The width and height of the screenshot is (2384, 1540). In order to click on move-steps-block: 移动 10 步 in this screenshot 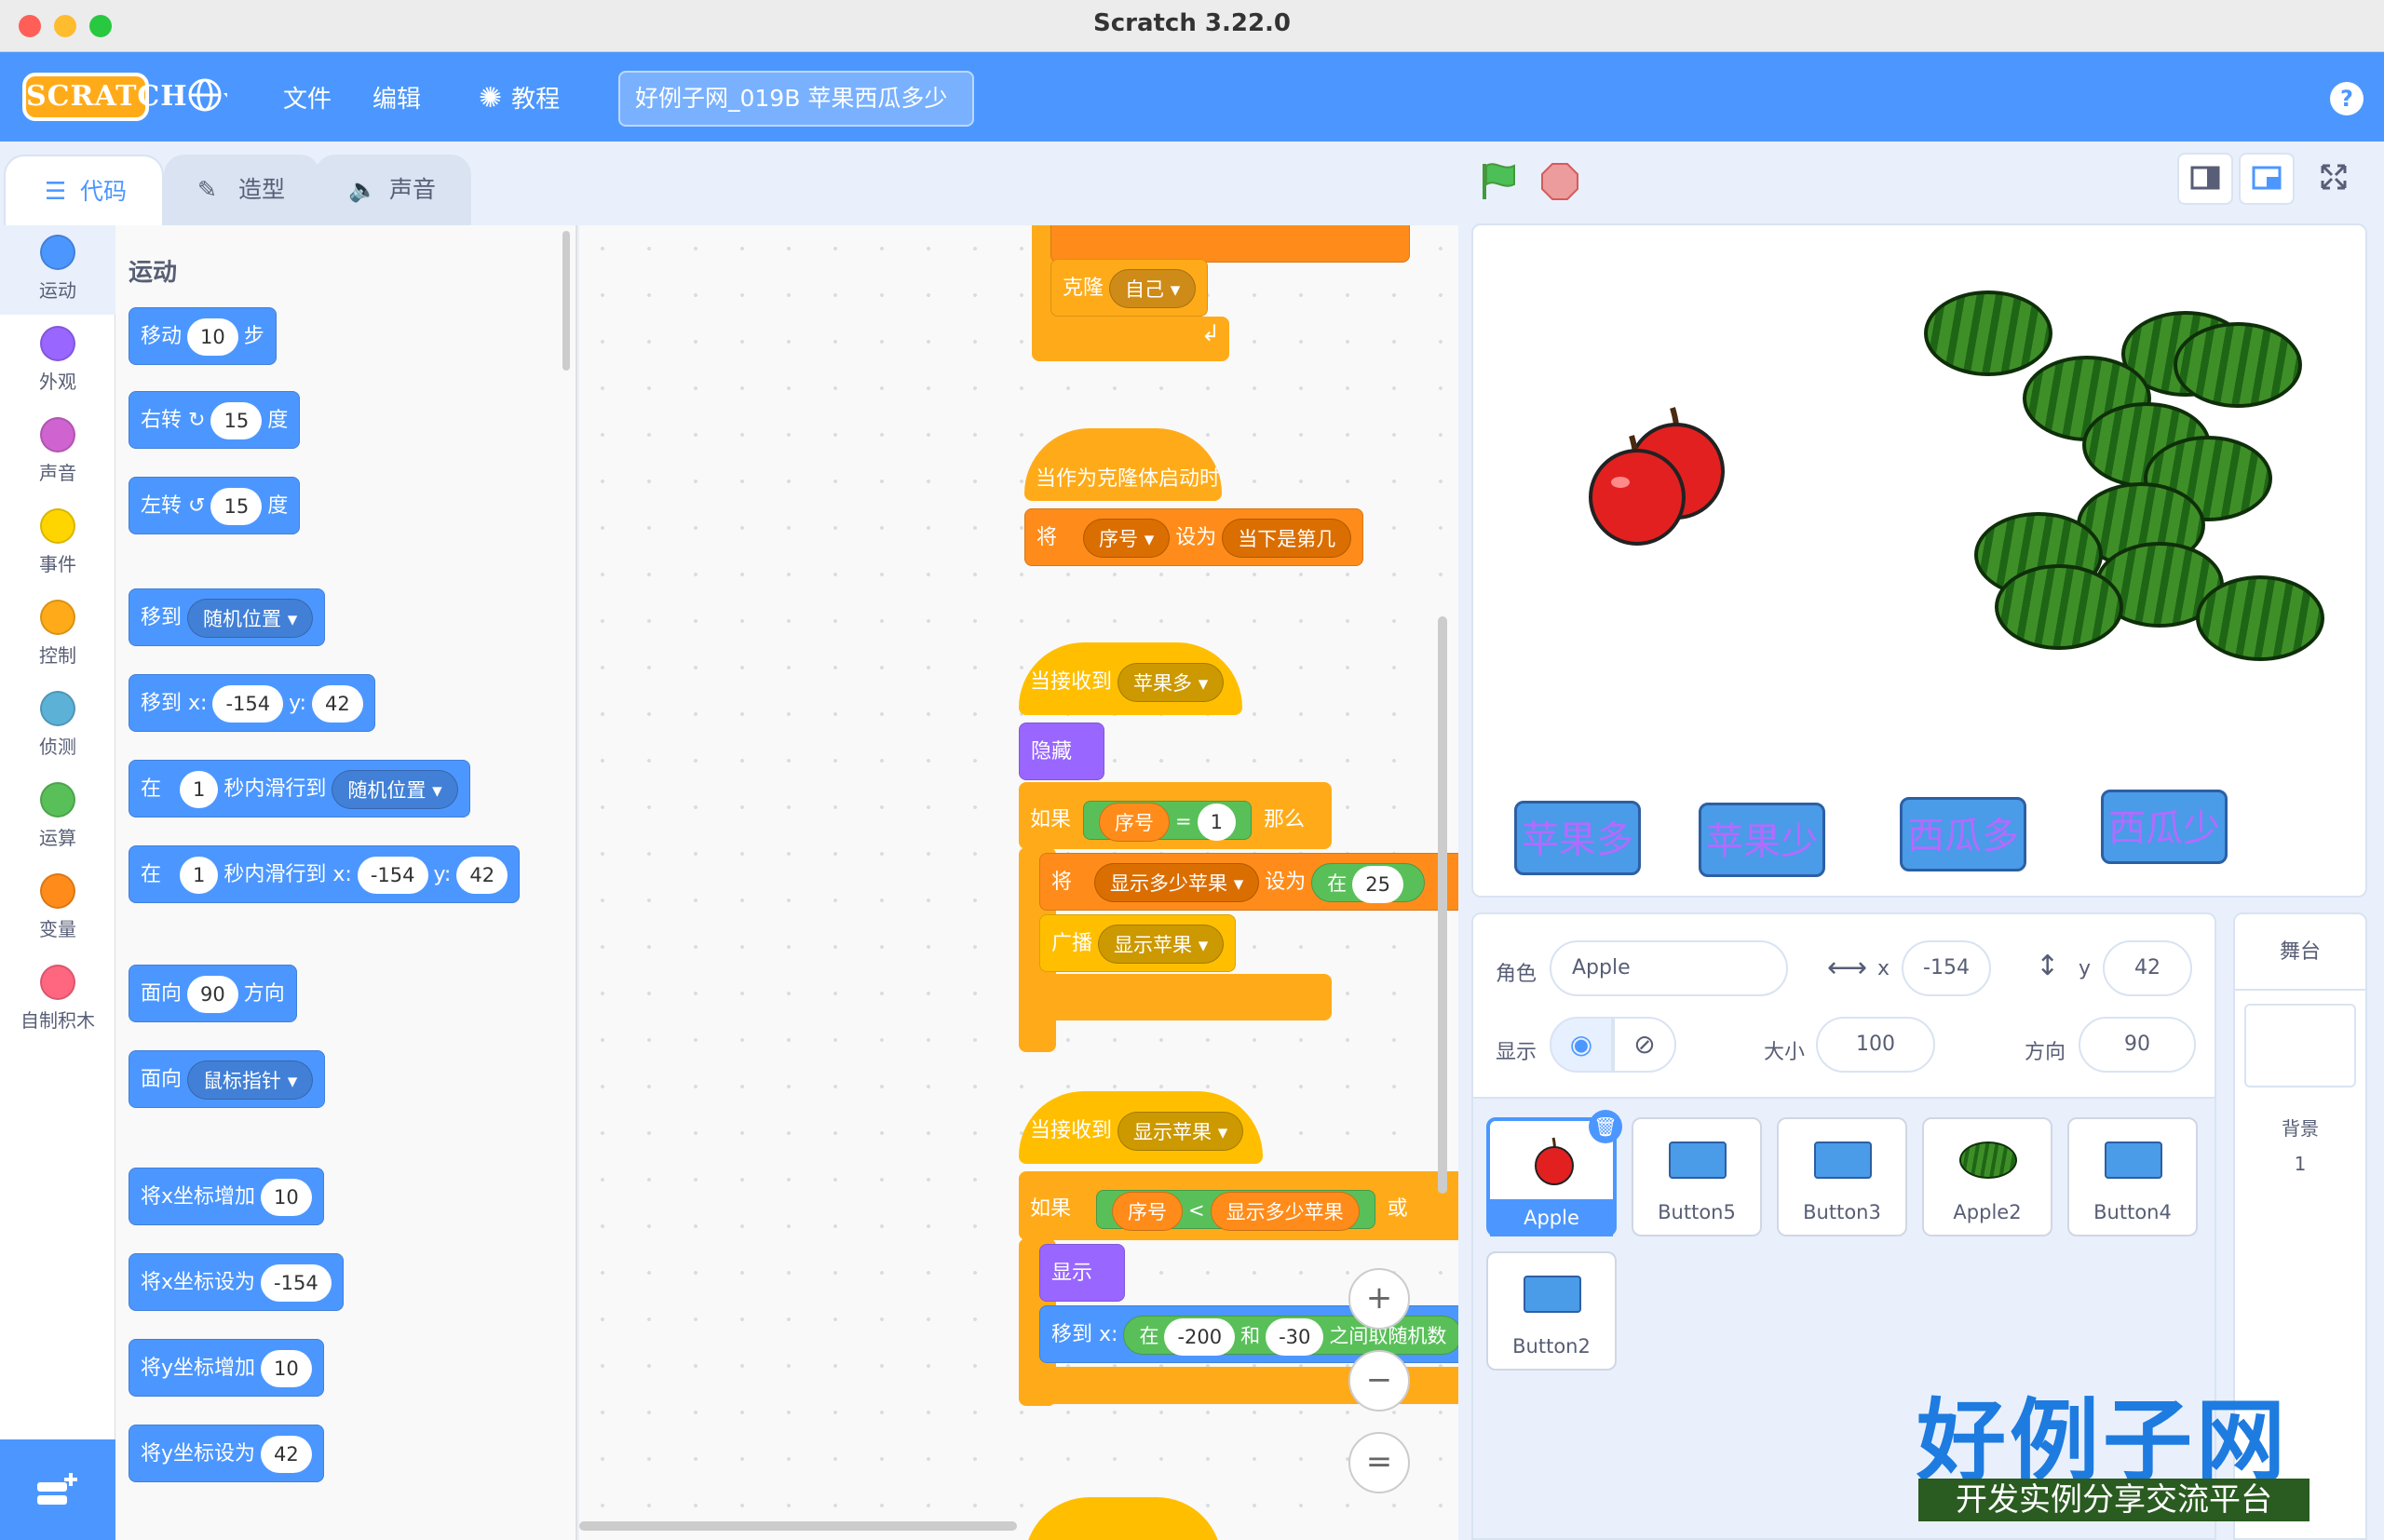, I will do `click(203, 336)`.